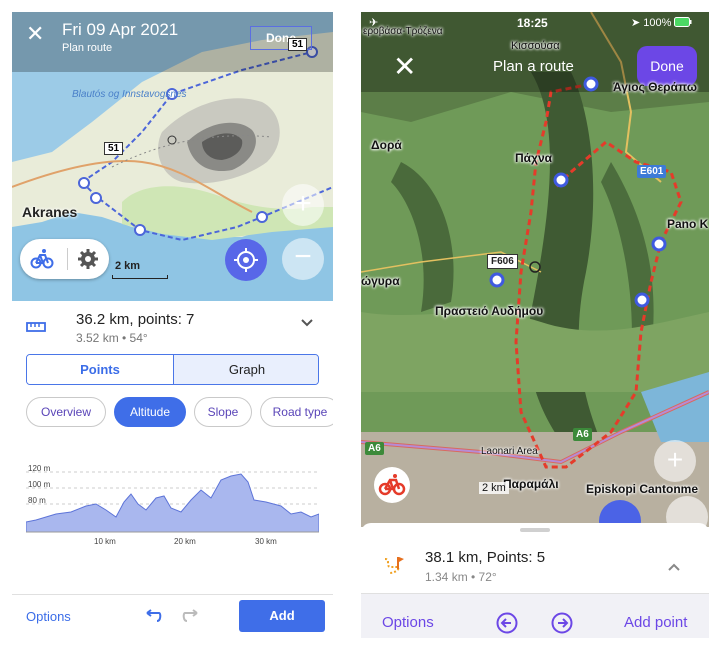 The height and width of the screenshot is (650, 720). Describe the element at coordinates (307, 323) in the screenshot. I see `chevron-down-icon` at that location.